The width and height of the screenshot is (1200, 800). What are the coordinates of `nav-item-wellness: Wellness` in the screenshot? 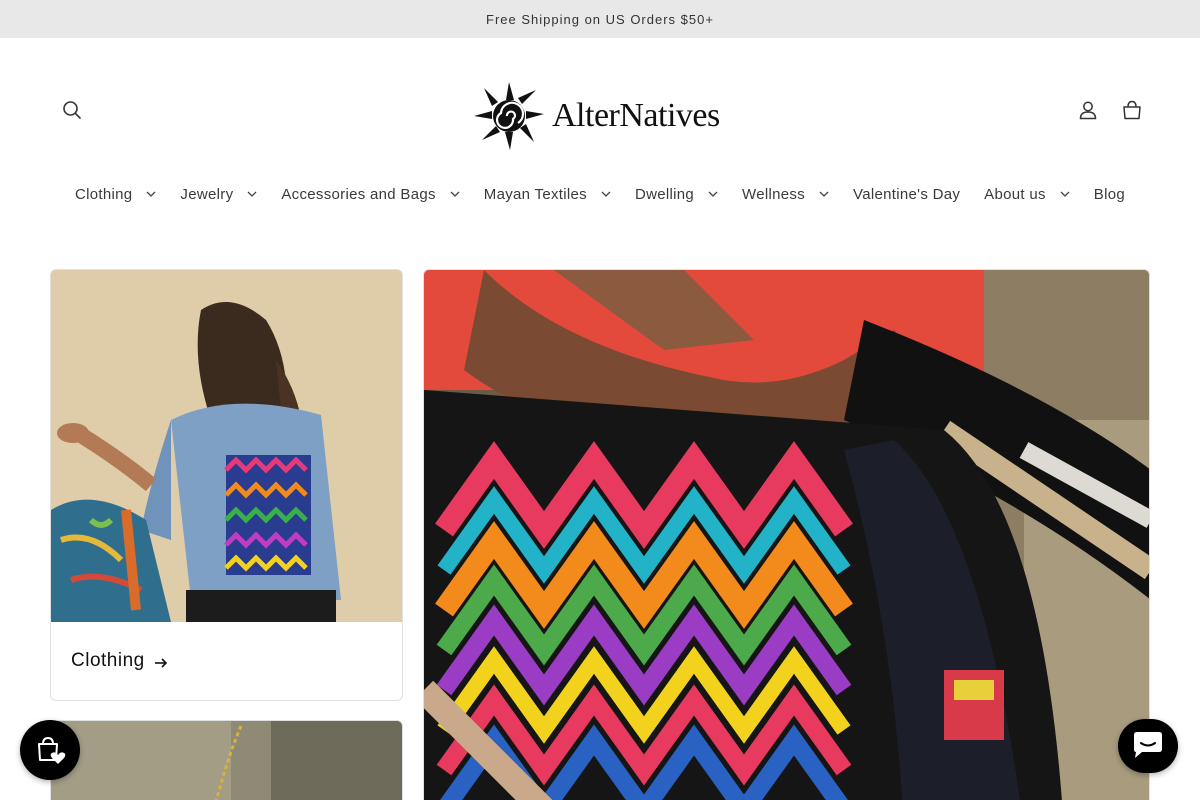 It's located at (785, 194).